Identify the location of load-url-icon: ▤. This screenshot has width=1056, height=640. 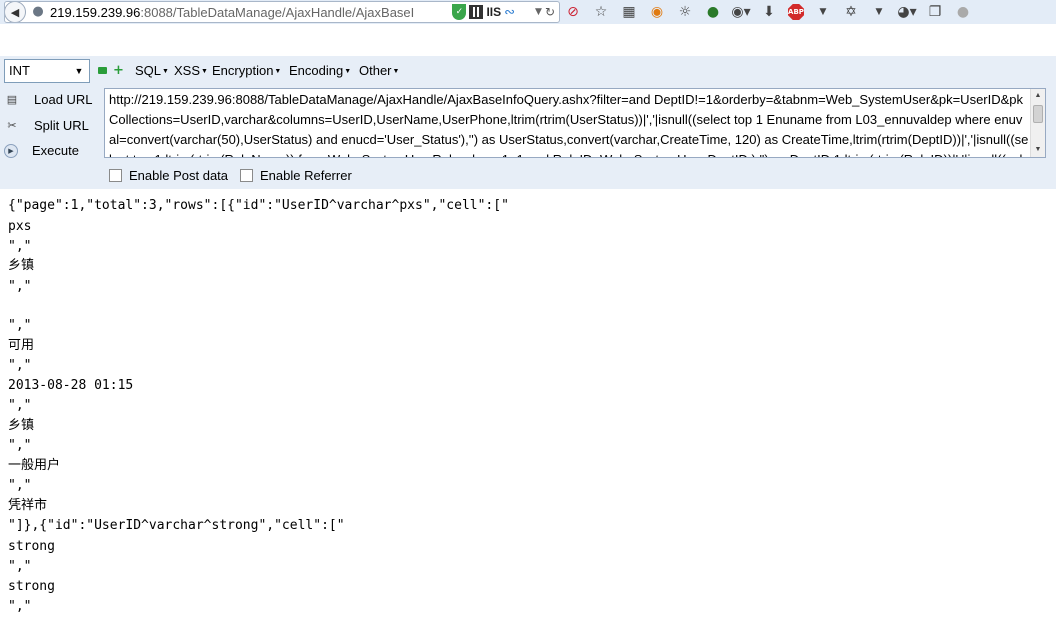
(12, 99).